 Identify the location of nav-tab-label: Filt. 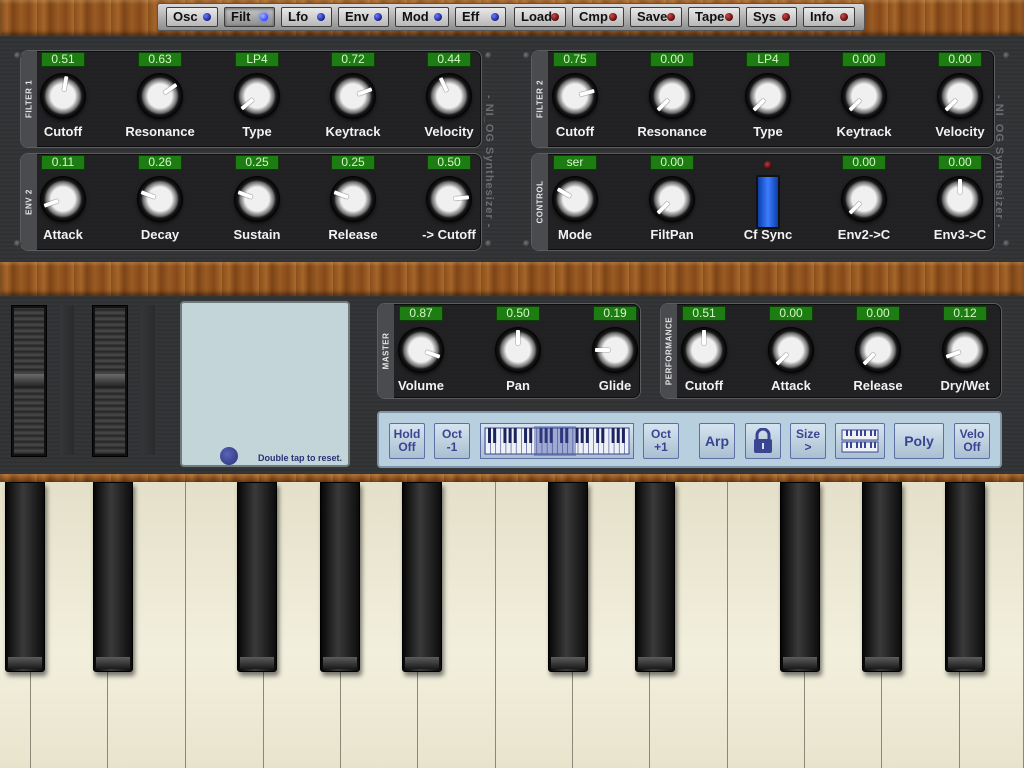
(241, 16).